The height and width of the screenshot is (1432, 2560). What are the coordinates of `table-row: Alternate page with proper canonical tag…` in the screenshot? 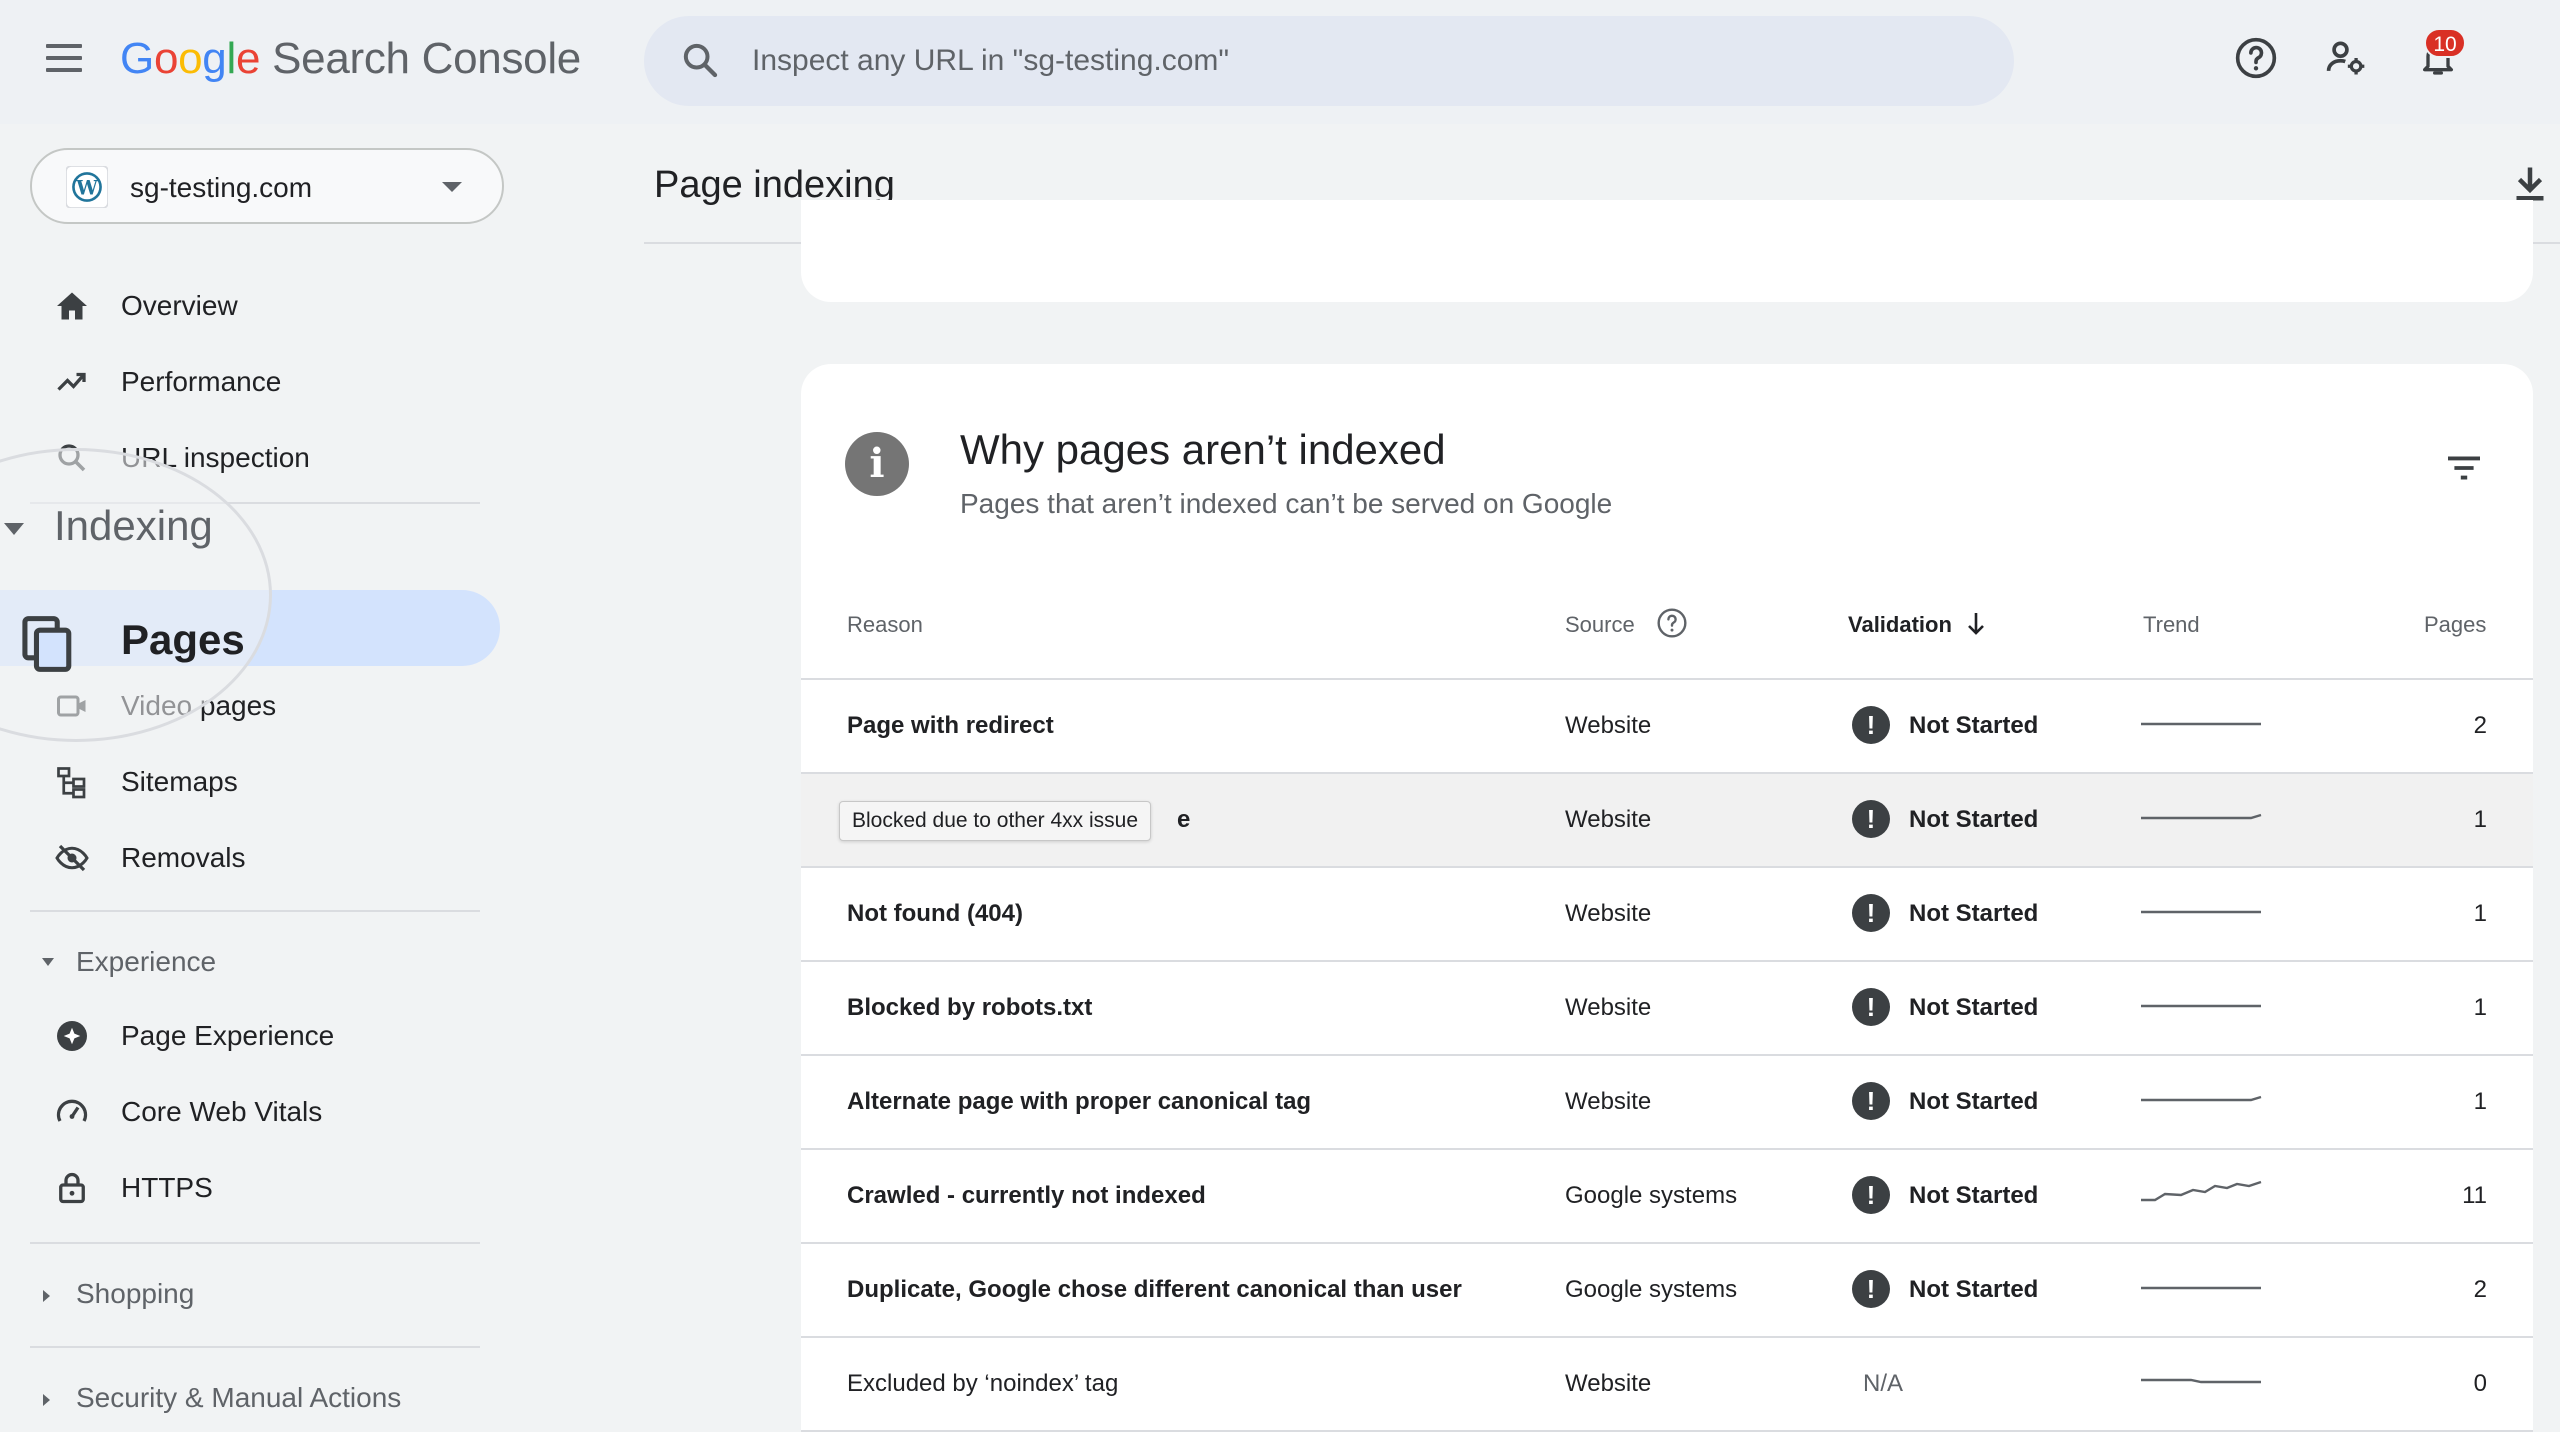 It's located at (1667, 1103).